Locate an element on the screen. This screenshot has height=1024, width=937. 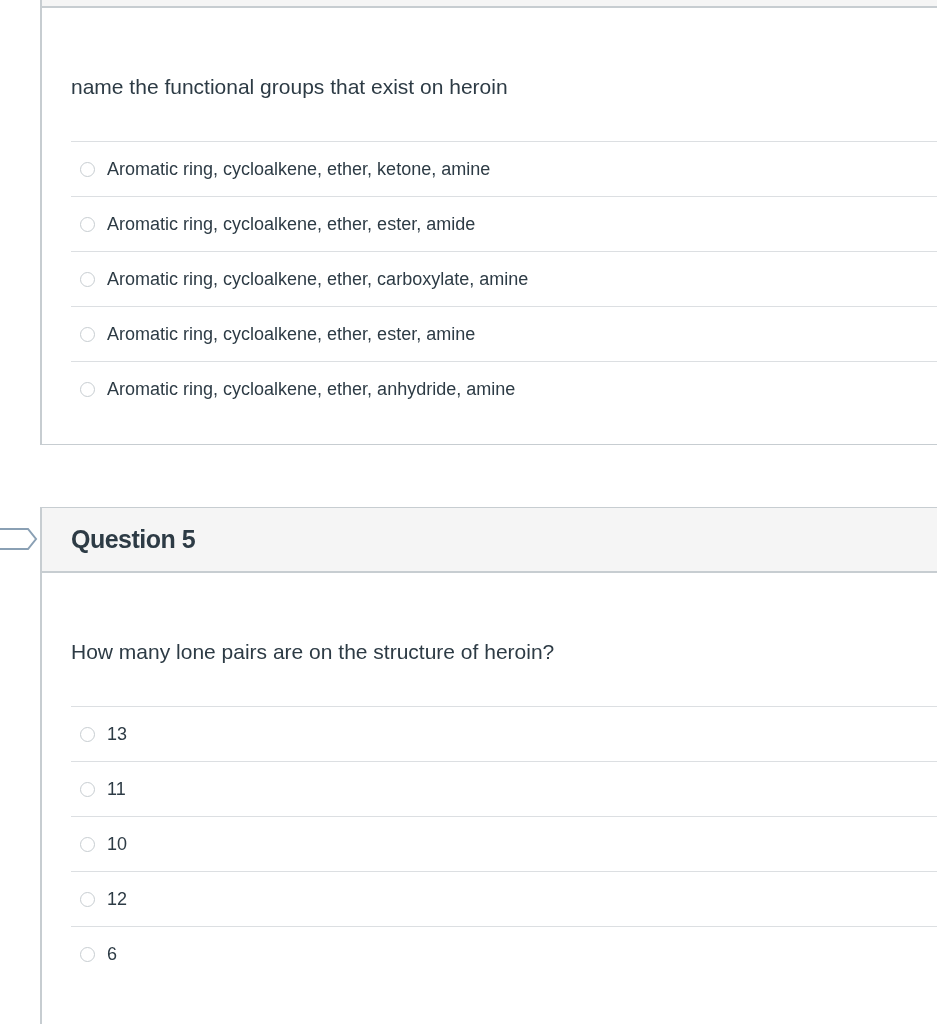
answer-option: Aromatic ring, cycloalkene, ether, carboxylate, amine is located at coordinates (504, 278).